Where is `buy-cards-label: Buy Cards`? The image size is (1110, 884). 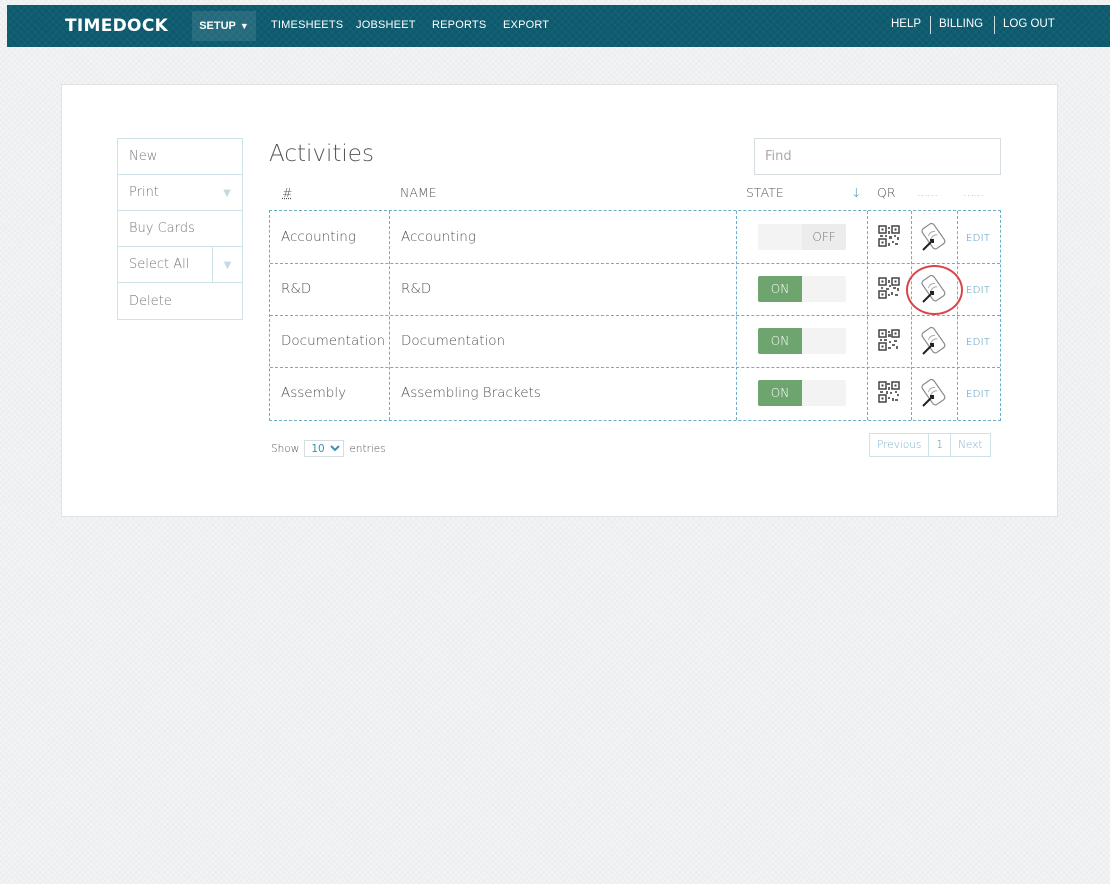 buy-cards-label: Buy Cards is located at coordinates (162, 228).